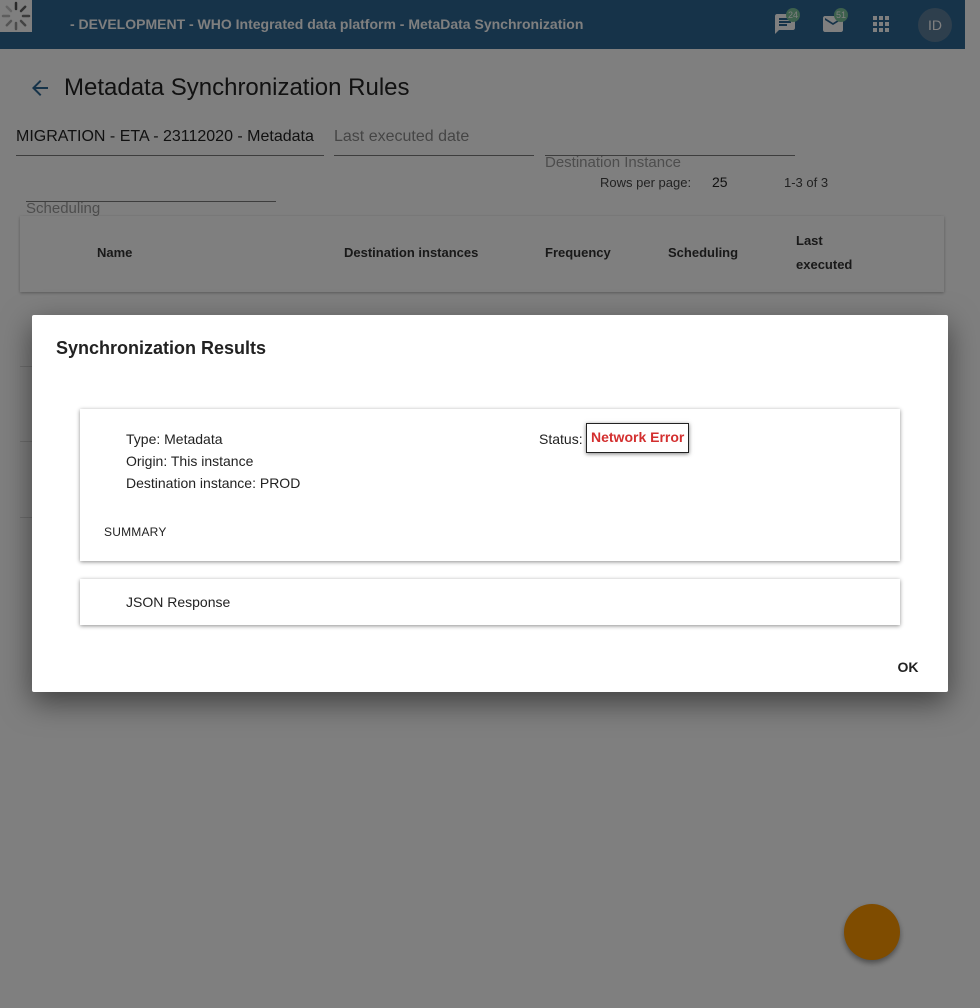 This screenshot has height=1008, width=980. Describe the element at coordinates (190, 461) in the screenshot. I see `result-origin: Origin: This instance` at that location.